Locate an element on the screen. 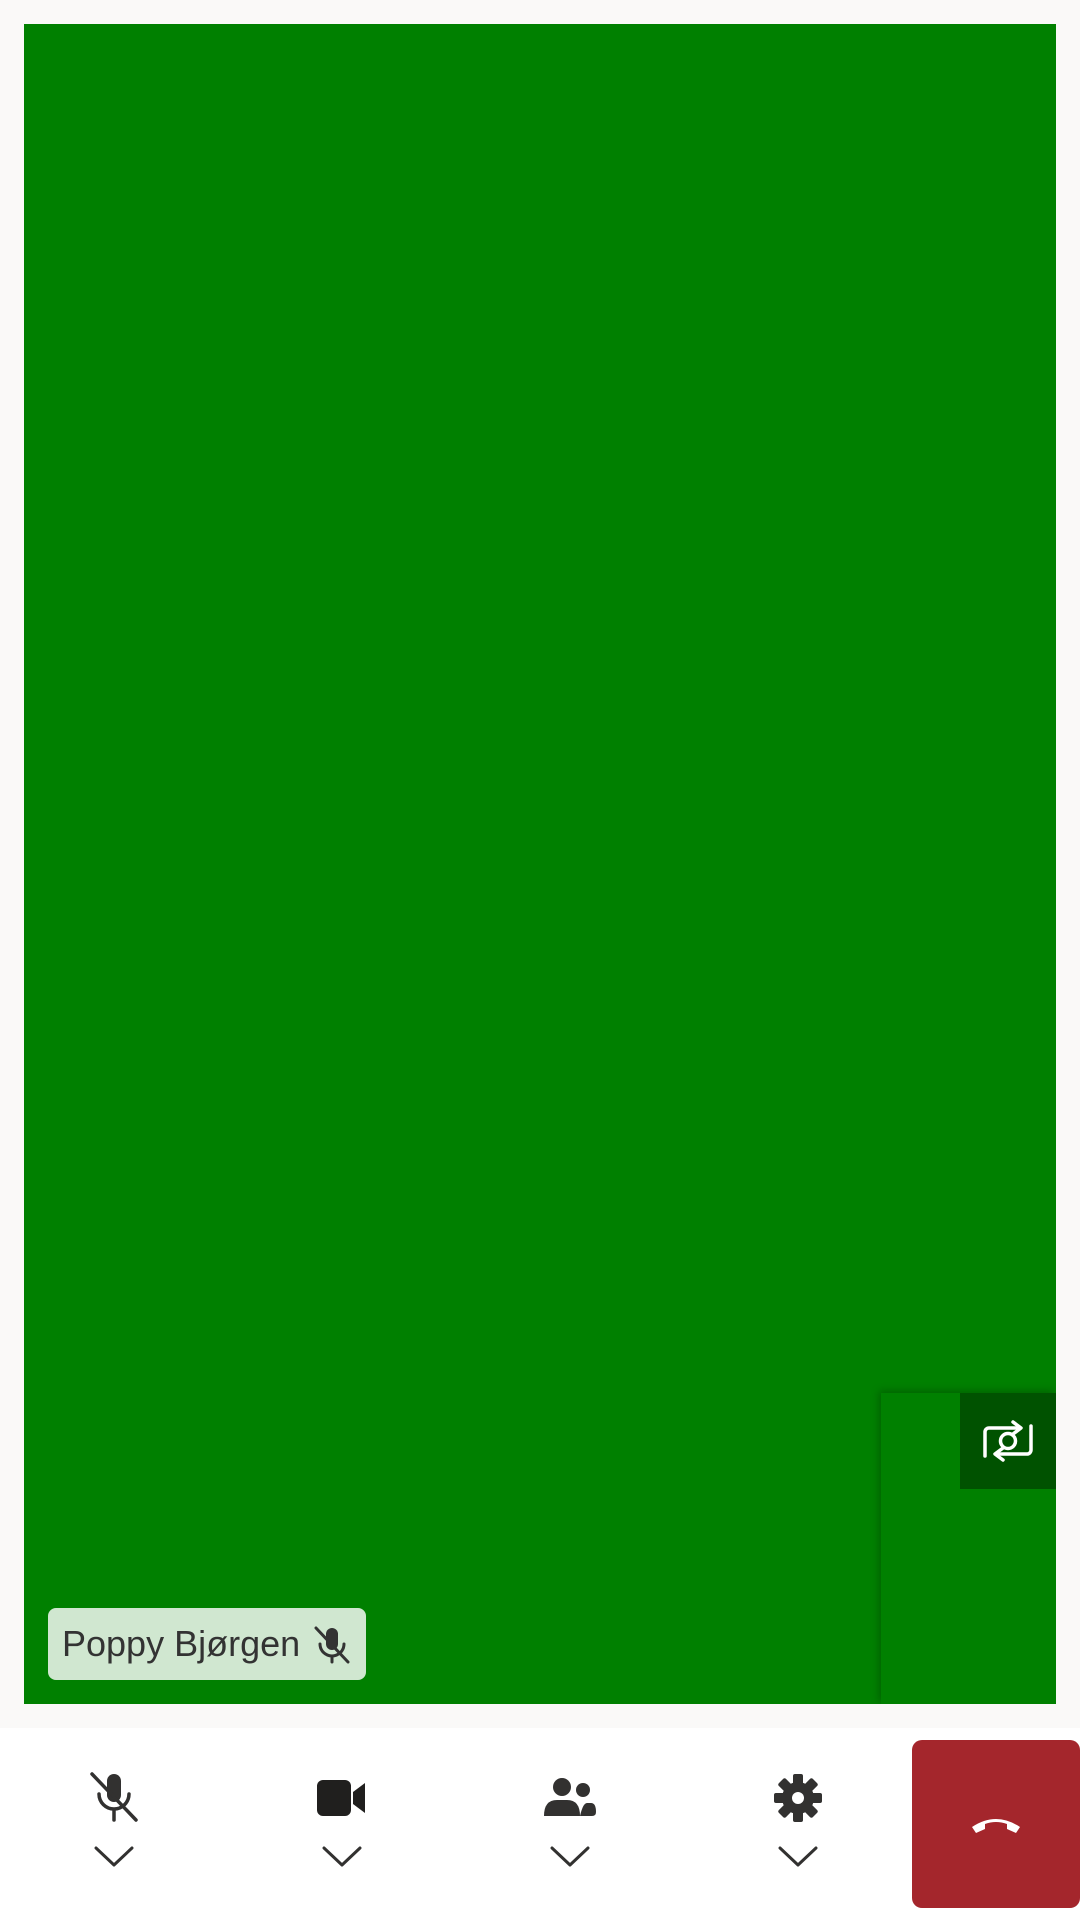 The height and width of the screenshot is (1920, 1080). local-video-preview is located at coordinates (968, 1548).